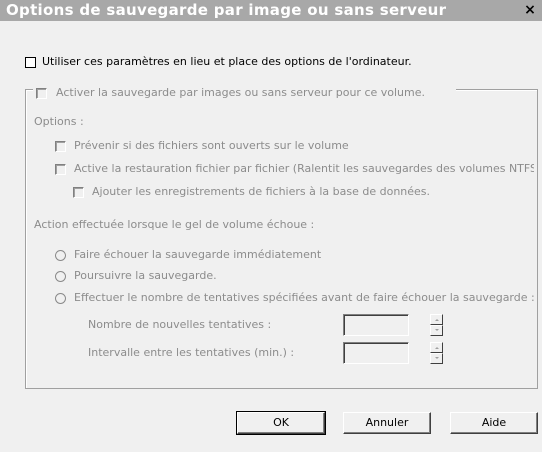  Describe the element at coordinates (59, 121) in the screenshot. I see `options-heading: Options :` at that location.